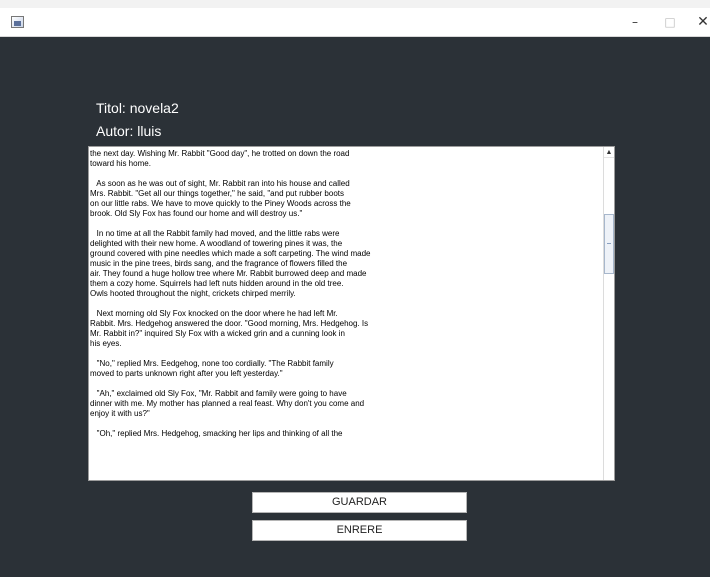 The height and width of the screenshot is (577, 710). I want to click on back-button: ENRERE, so click(359, 530).